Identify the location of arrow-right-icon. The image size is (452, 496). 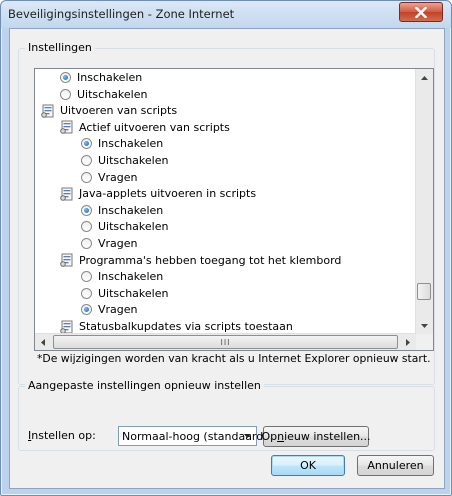
(408, 342).